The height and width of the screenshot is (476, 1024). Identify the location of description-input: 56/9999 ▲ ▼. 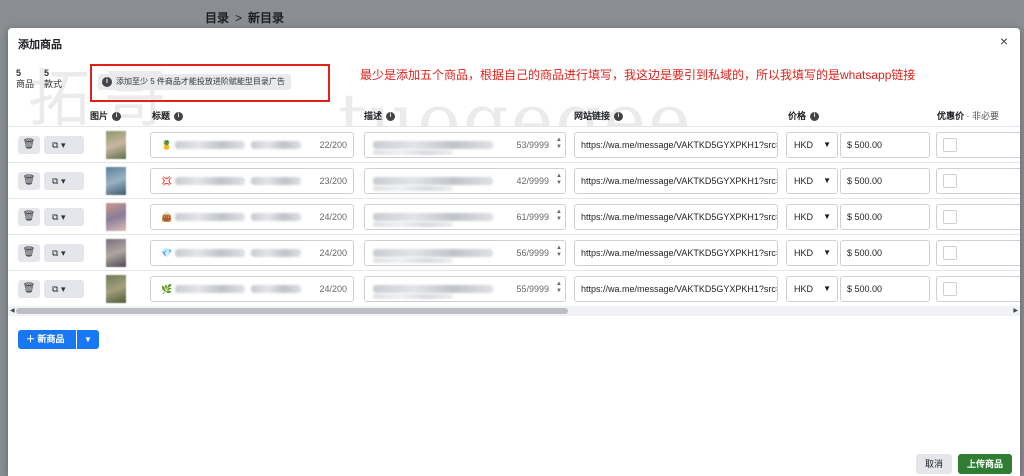
(465, 253).